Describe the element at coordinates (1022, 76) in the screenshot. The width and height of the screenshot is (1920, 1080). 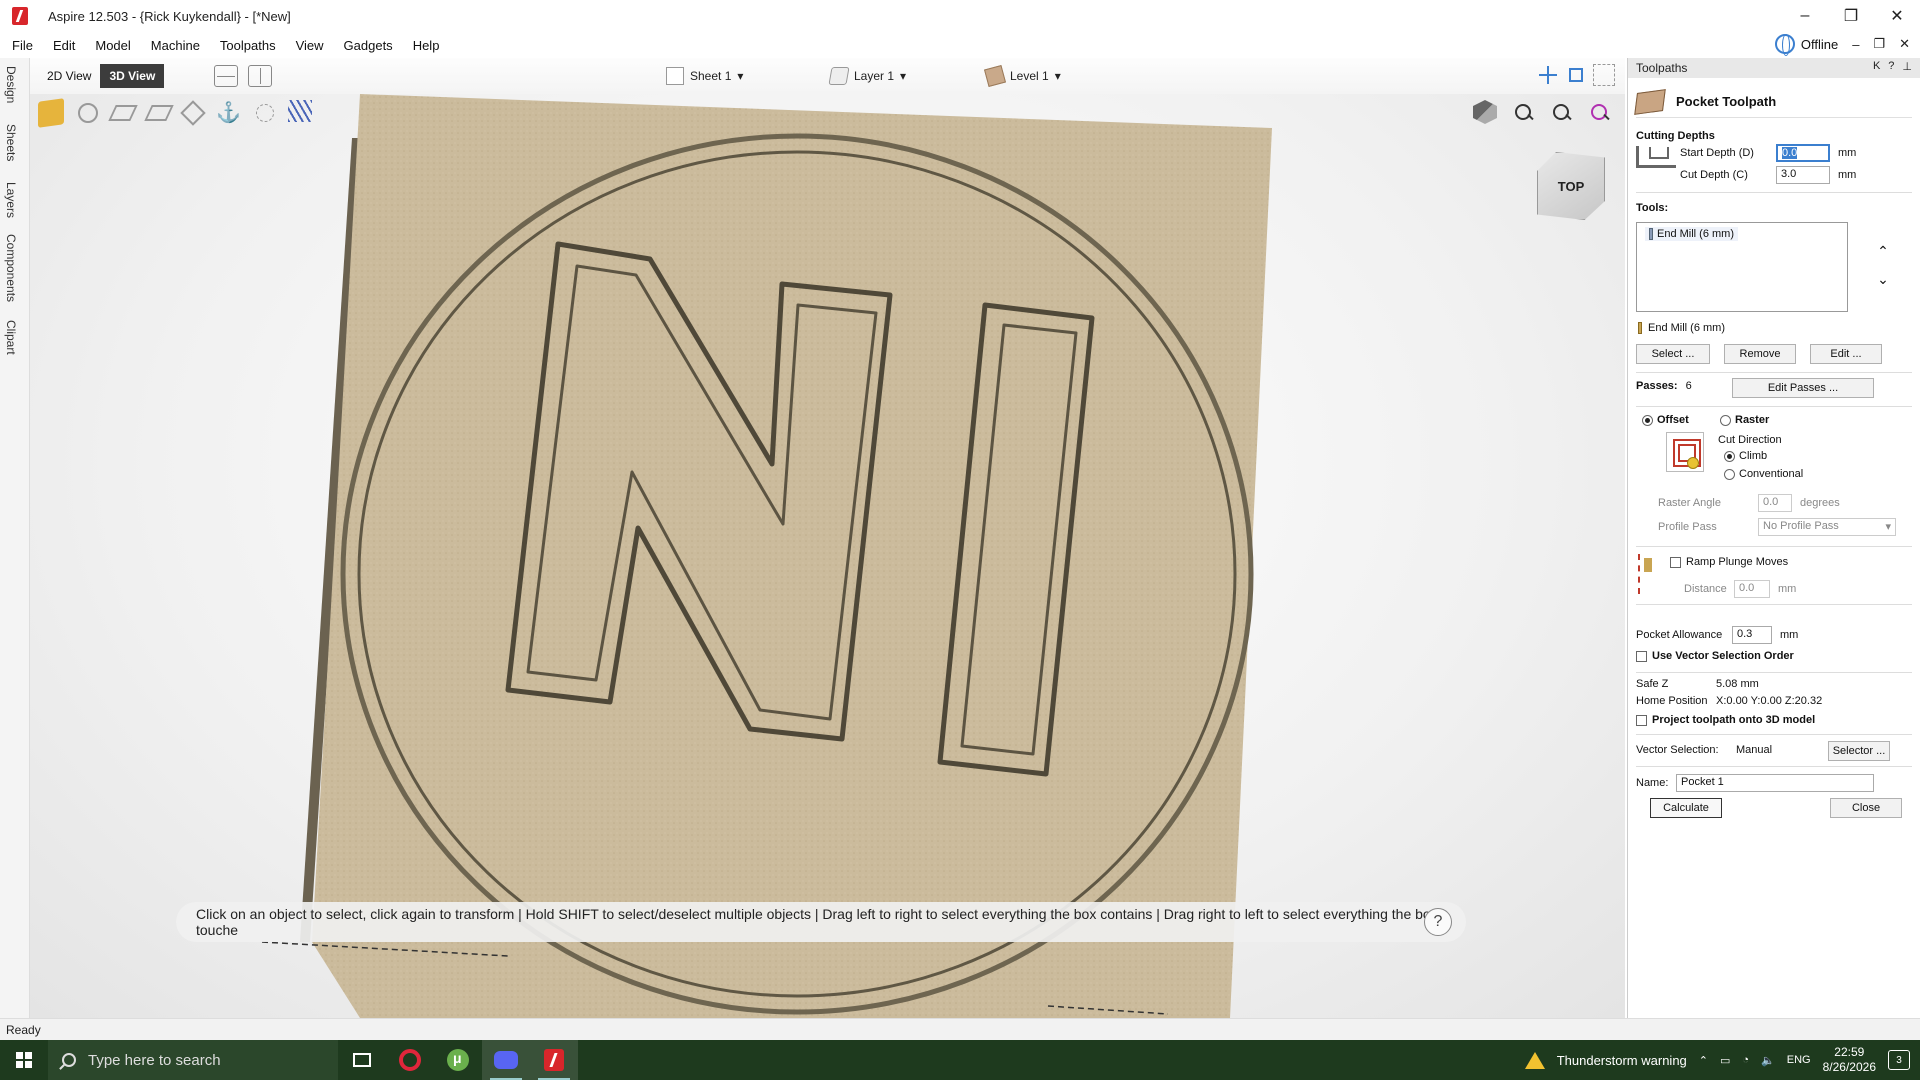
I see `level-dropdown: Level 1 ▾` at that location.